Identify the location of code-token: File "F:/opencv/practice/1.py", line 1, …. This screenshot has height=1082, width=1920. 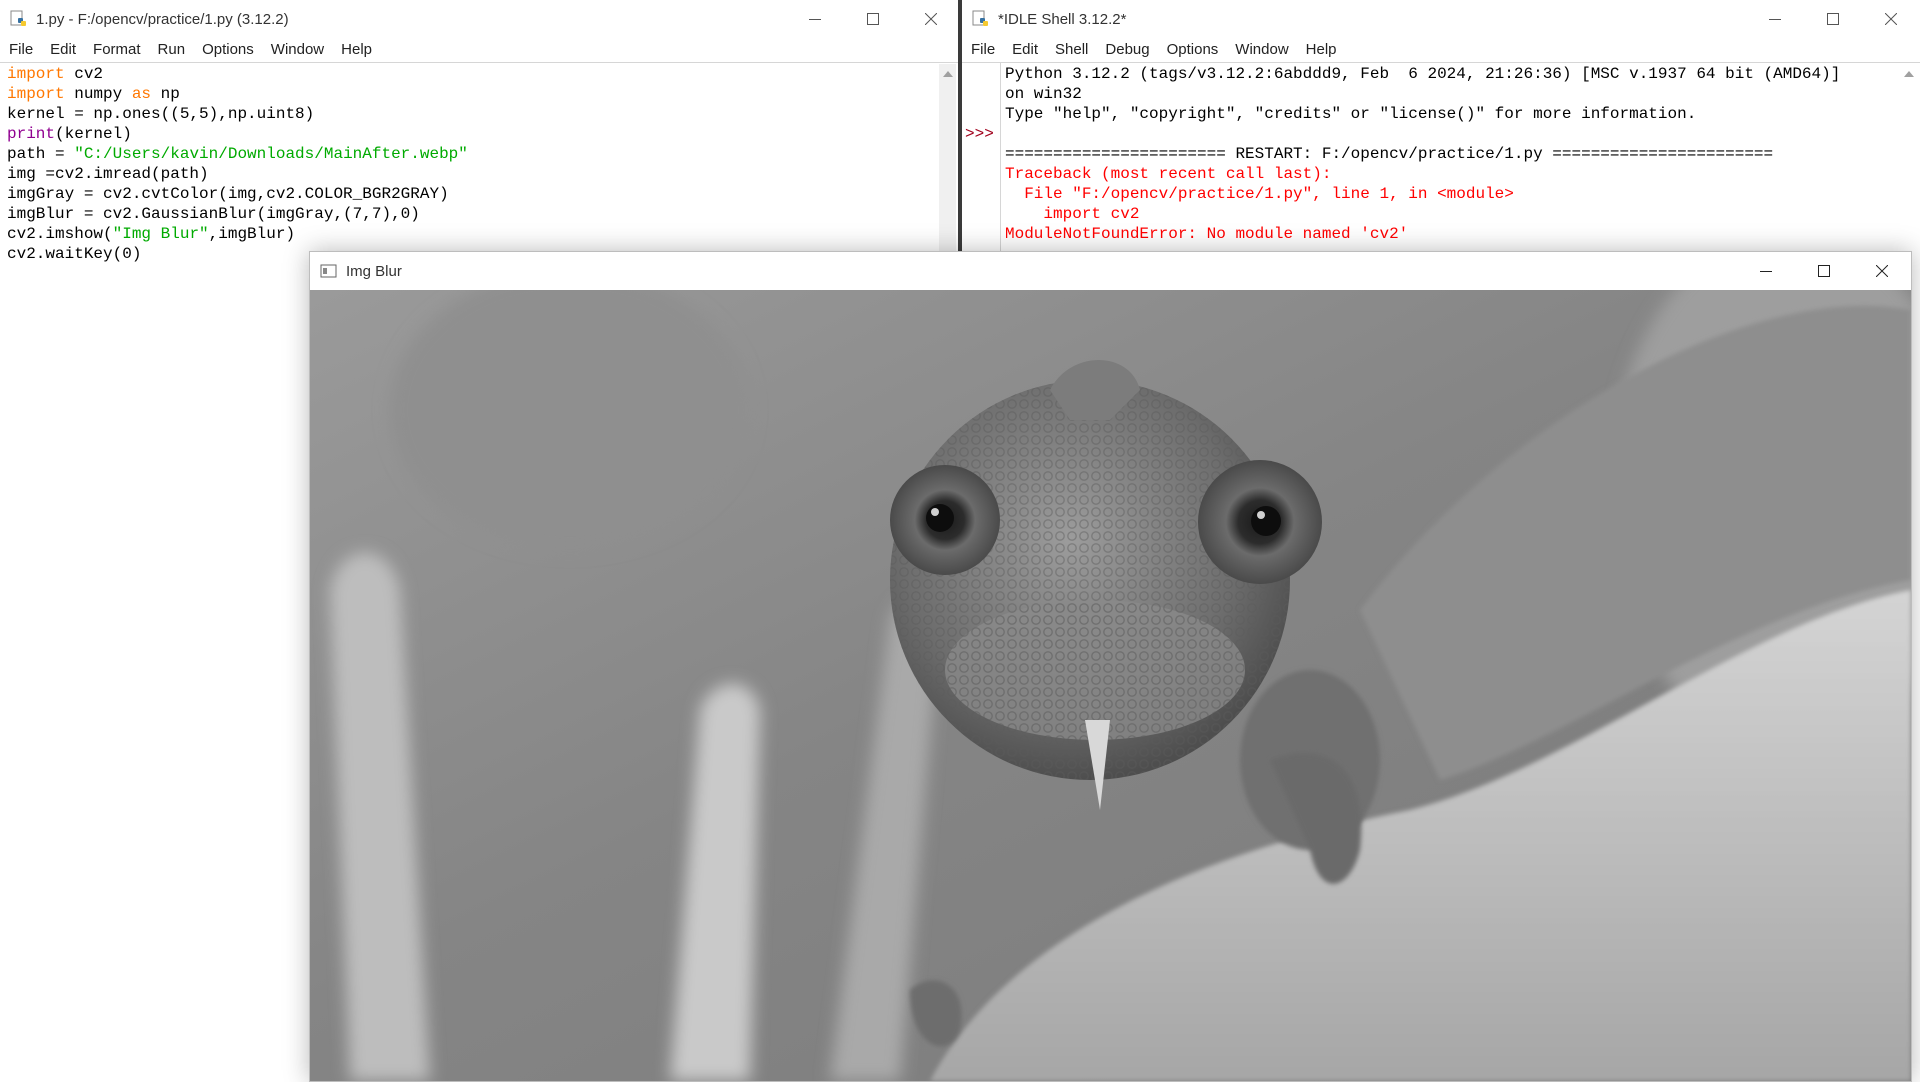
(1259, 194).